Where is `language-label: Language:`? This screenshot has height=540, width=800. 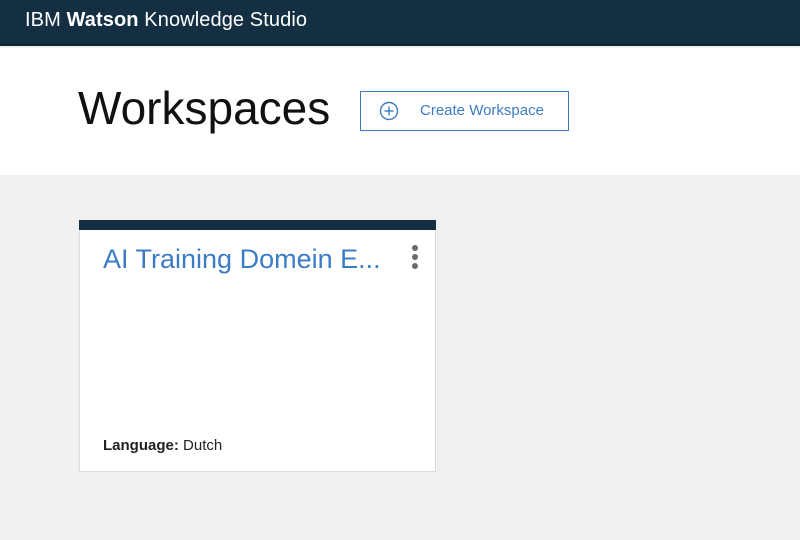 language-label: Language: is located at coordinates (141, 445).